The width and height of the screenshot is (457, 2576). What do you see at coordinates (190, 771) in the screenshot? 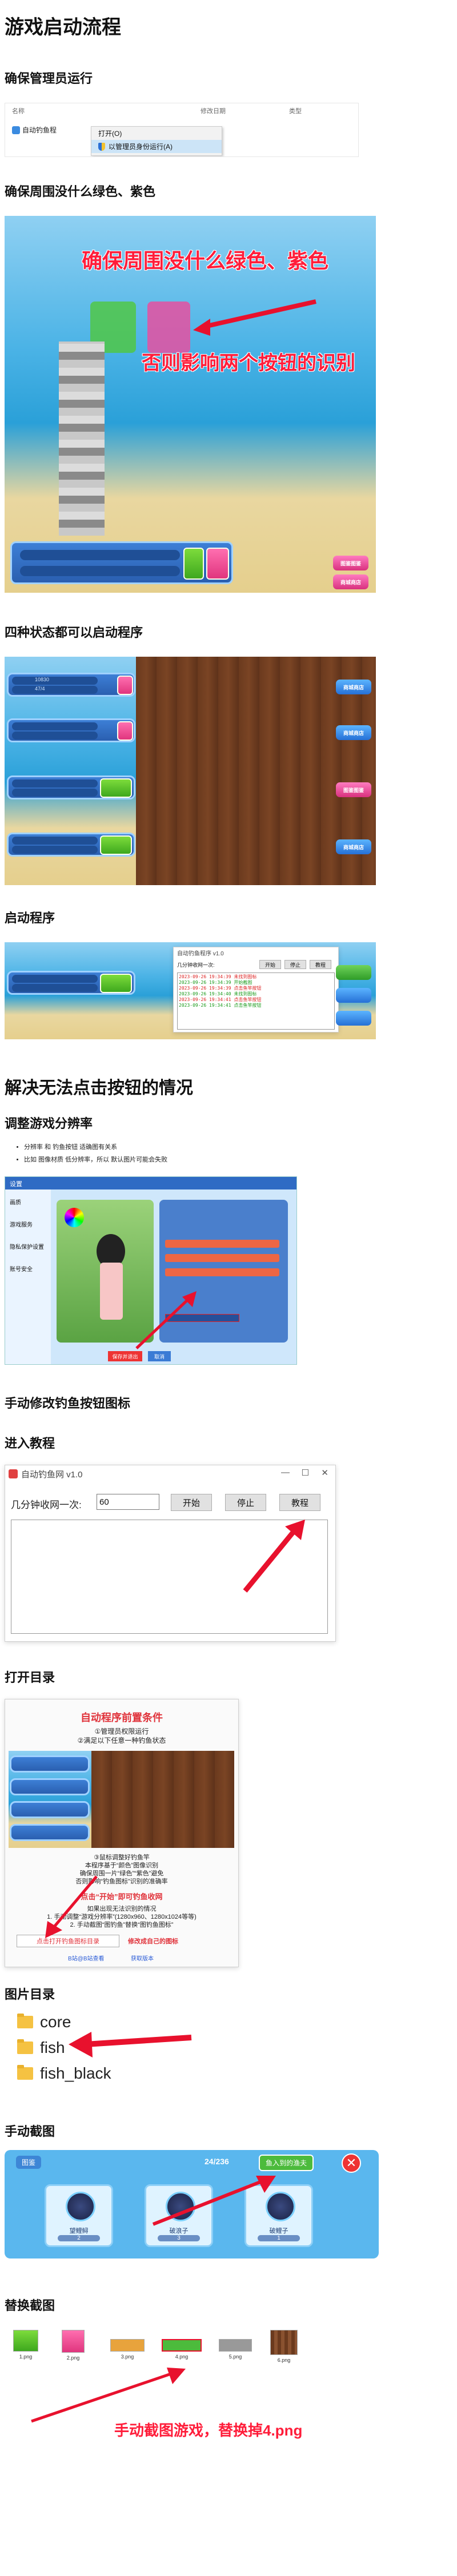
I see `states-collage: 10830 47/4 商城商店 商城商店 图鉴图鉴 商城商店` at bounding box center [190, 771].